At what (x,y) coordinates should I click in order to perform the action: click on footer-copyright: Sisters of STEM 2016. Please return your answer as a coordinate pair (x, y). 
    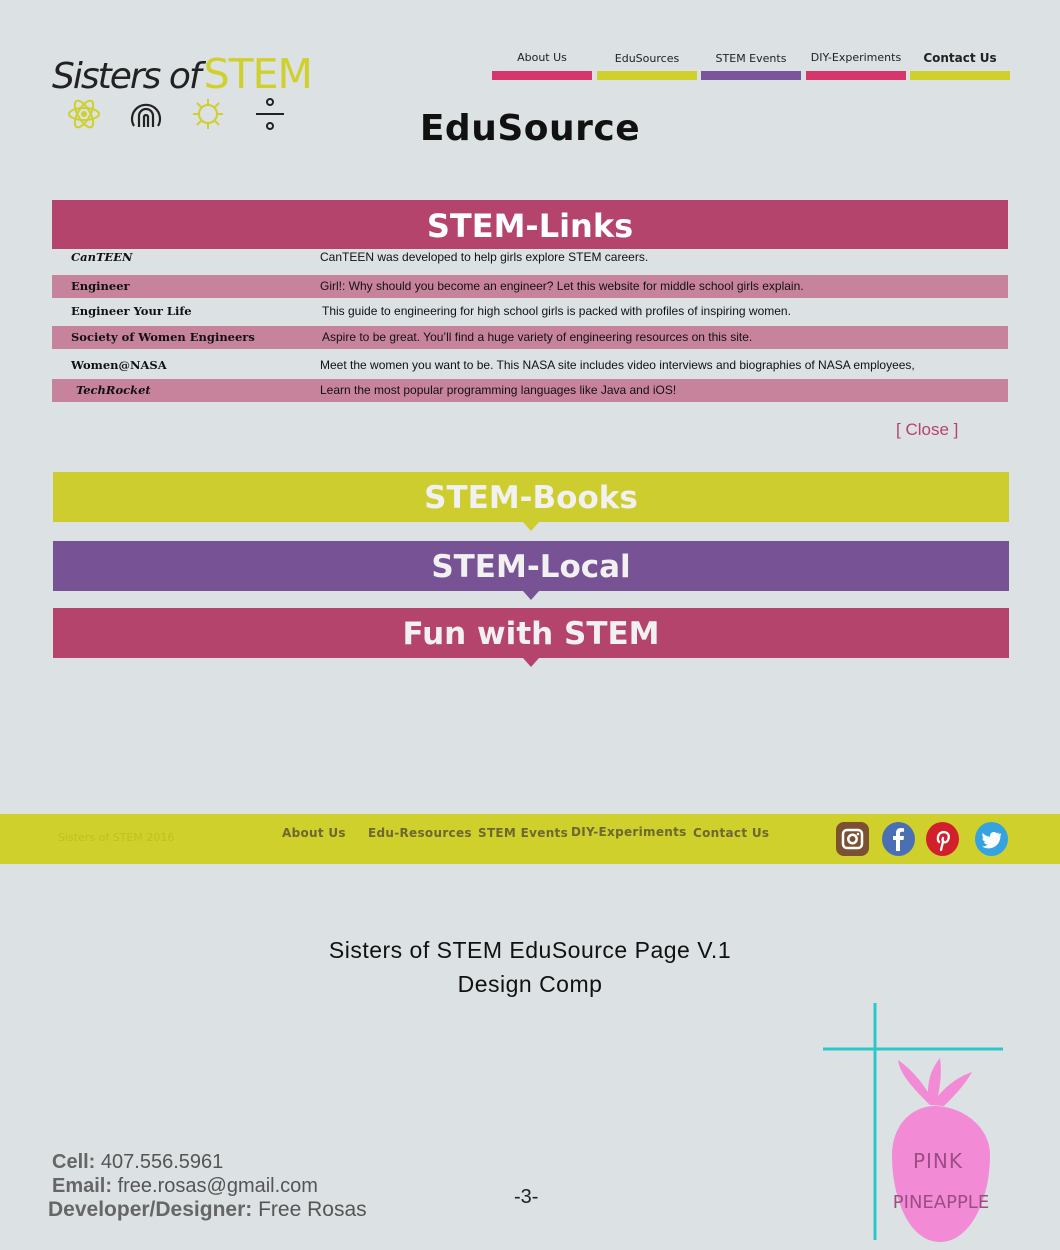
    Looking at the image, I should click on (116, 837).